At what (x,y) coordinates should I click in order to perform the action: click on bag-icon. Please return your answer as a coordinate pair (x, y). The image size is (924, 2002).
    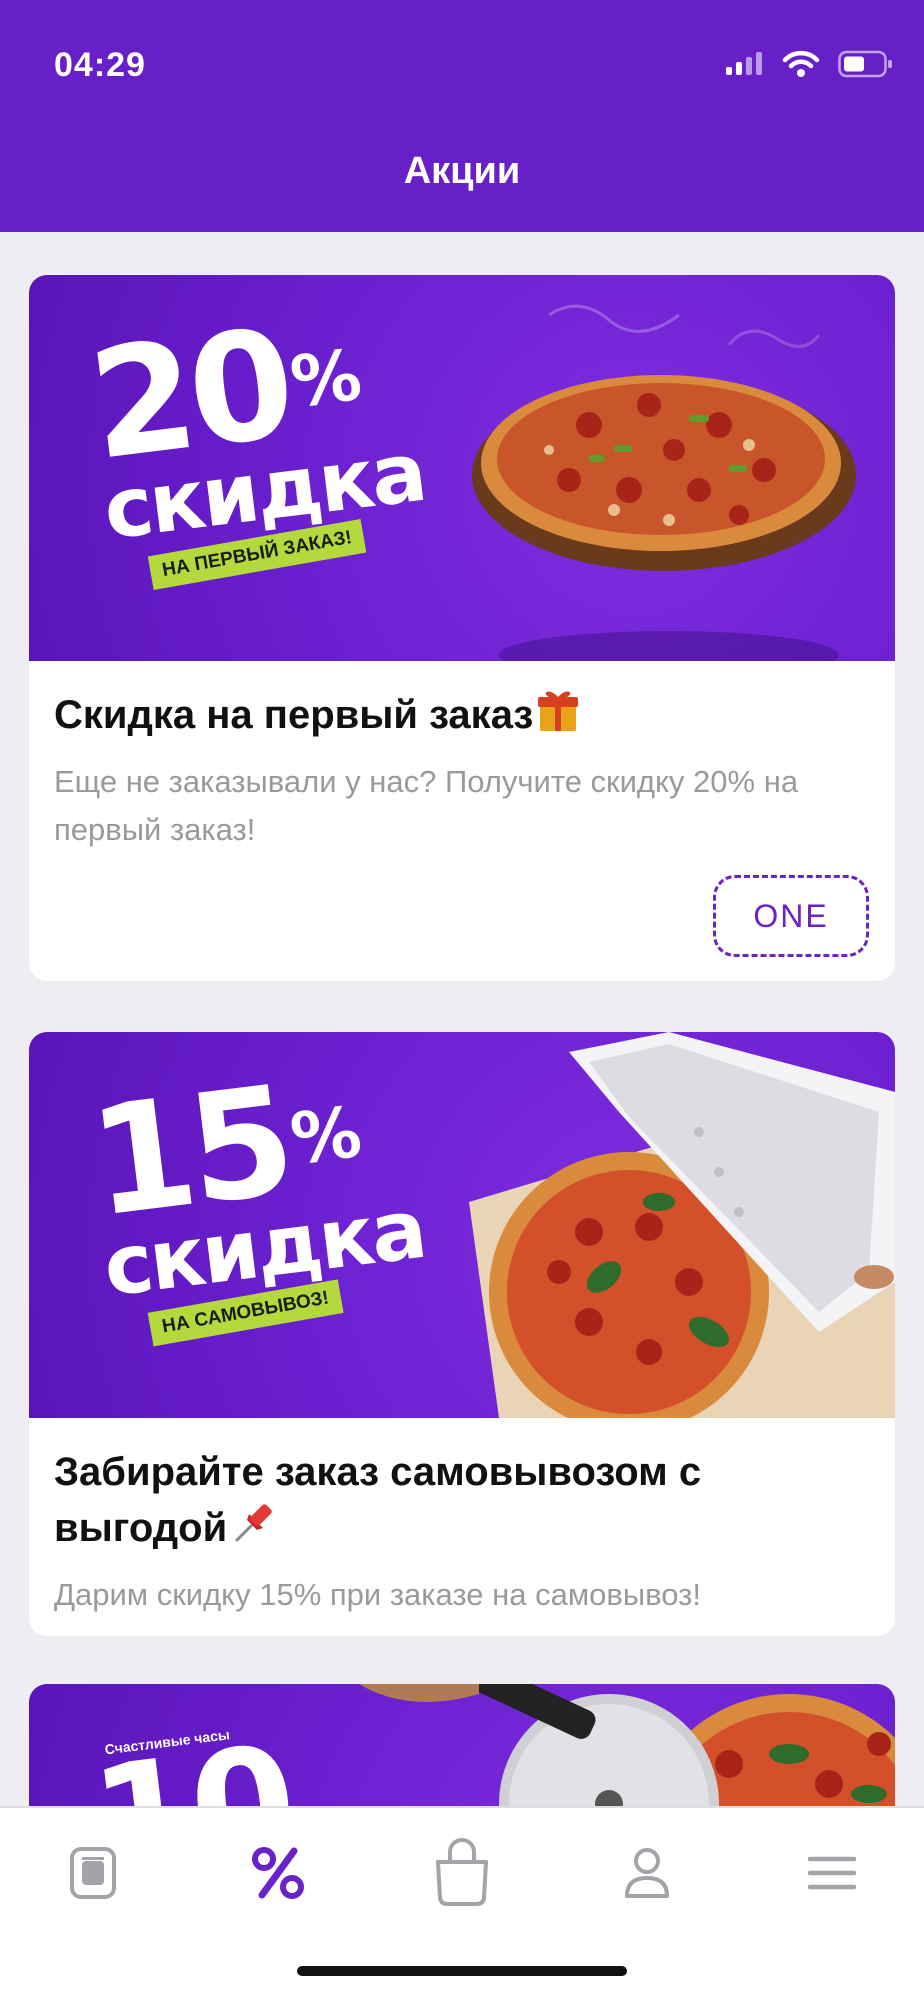
    Looking at the image, I should click on (462, 1875).